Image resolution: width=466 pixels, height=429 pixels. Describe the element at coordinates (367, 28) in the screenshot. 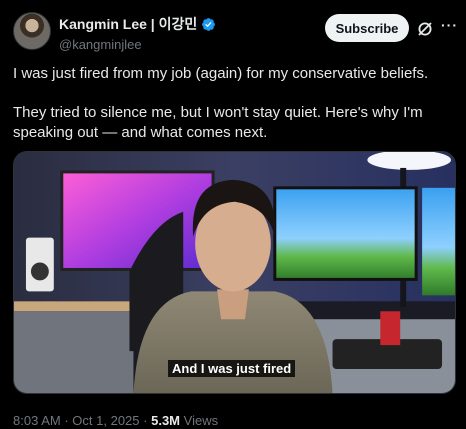

I see `subscribe-button: Subscribe` at that location.